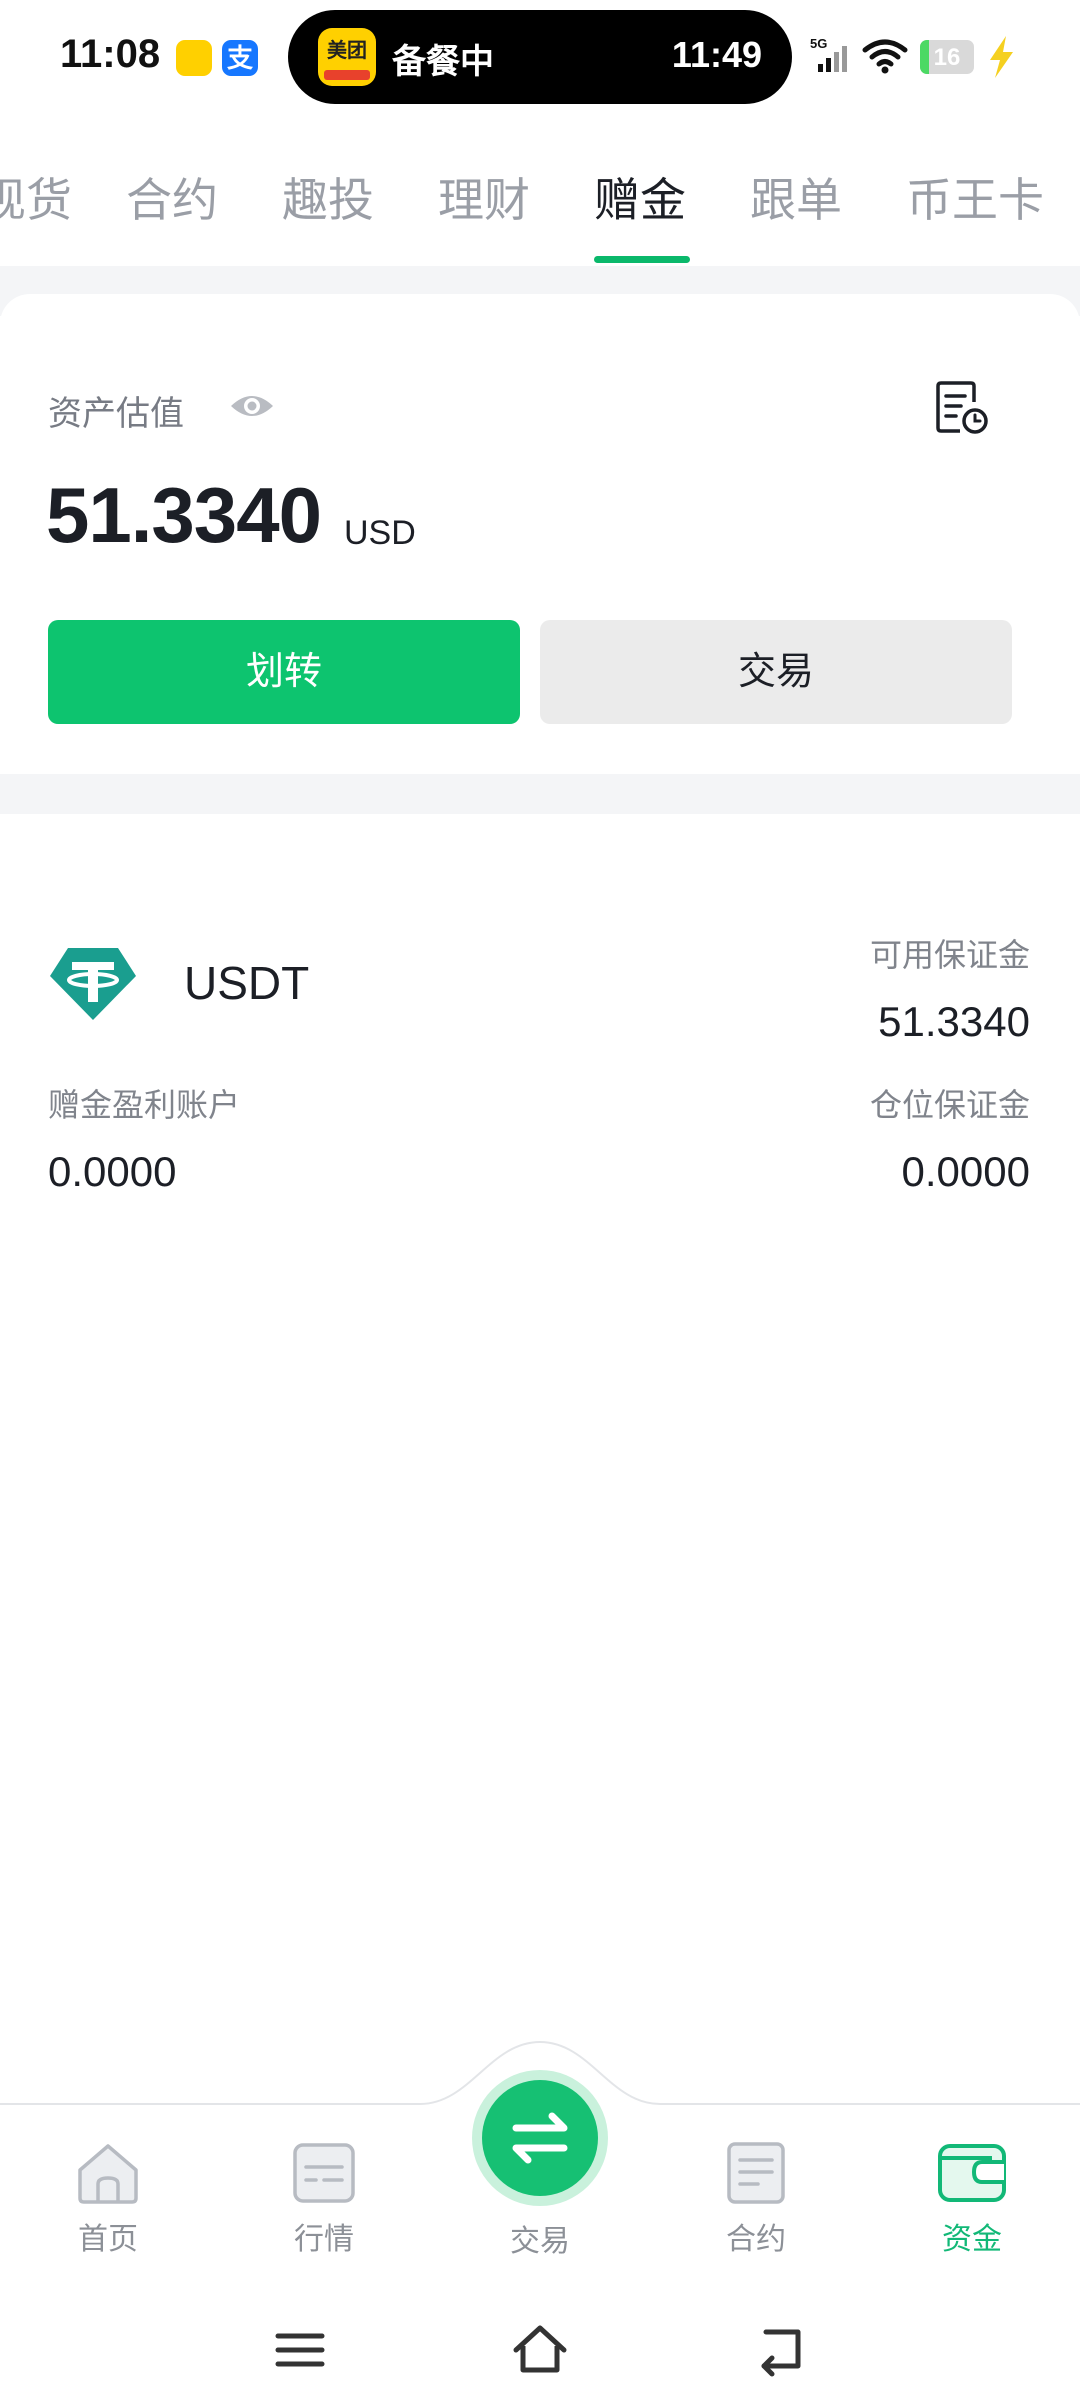 This screenshot has height=2400, width=1080. What do you see at coordinates (194, 58) in the screenshot?
I see `meituan-notification-icon` at bounding box center [194, 58].